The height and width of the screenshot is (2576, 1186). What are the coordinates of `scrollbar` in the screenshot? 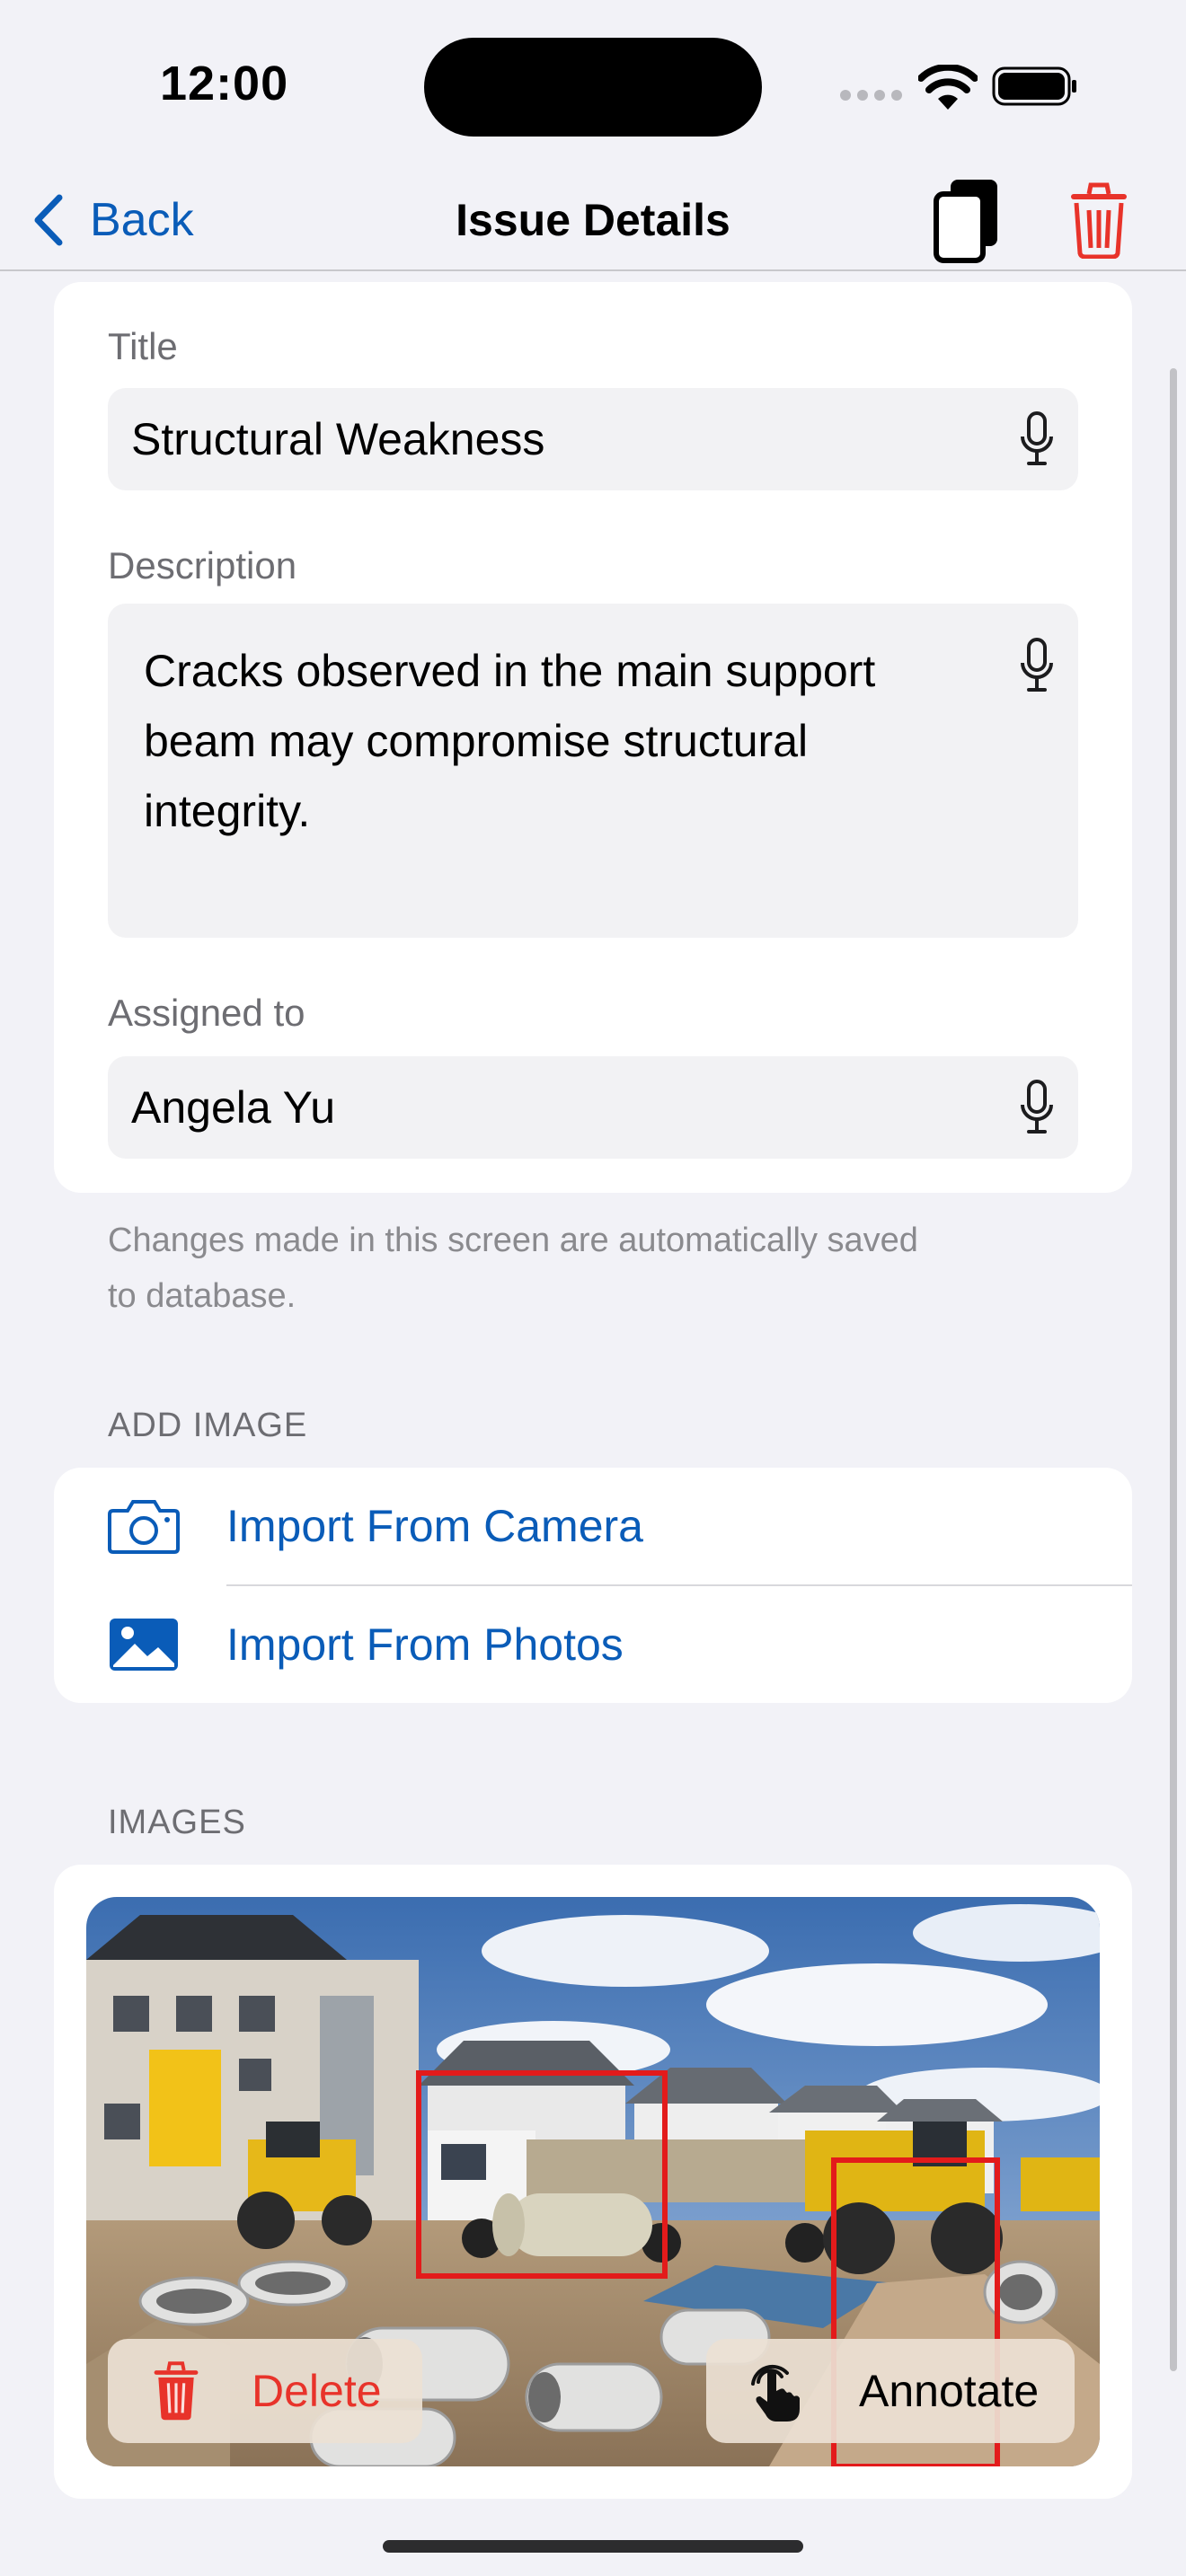 It's located at (1173, 1369).